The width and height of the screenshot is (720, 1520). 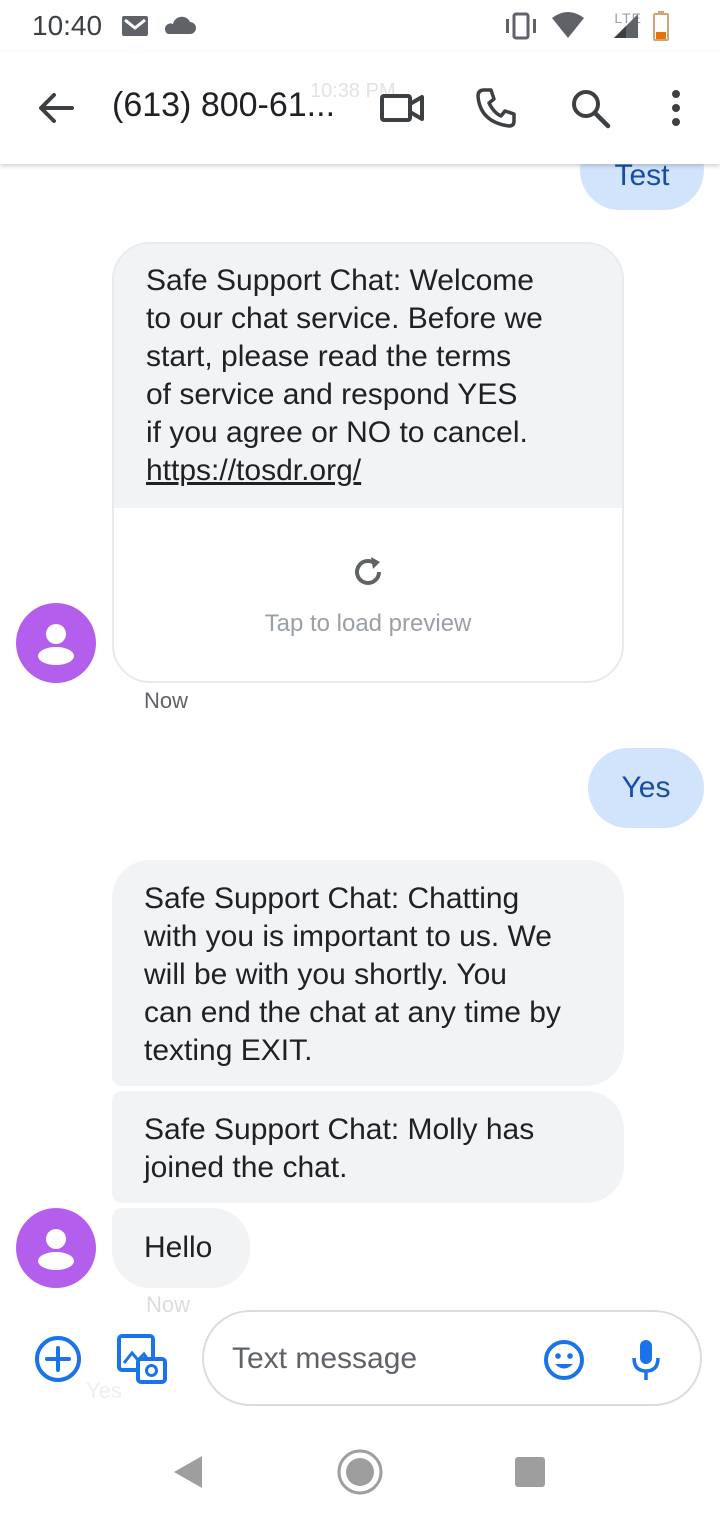 What do you see at coordinates (368, 623) in the screenshot?
I see `preview-label: Tap to load preview` at bounding box center [368, 623].